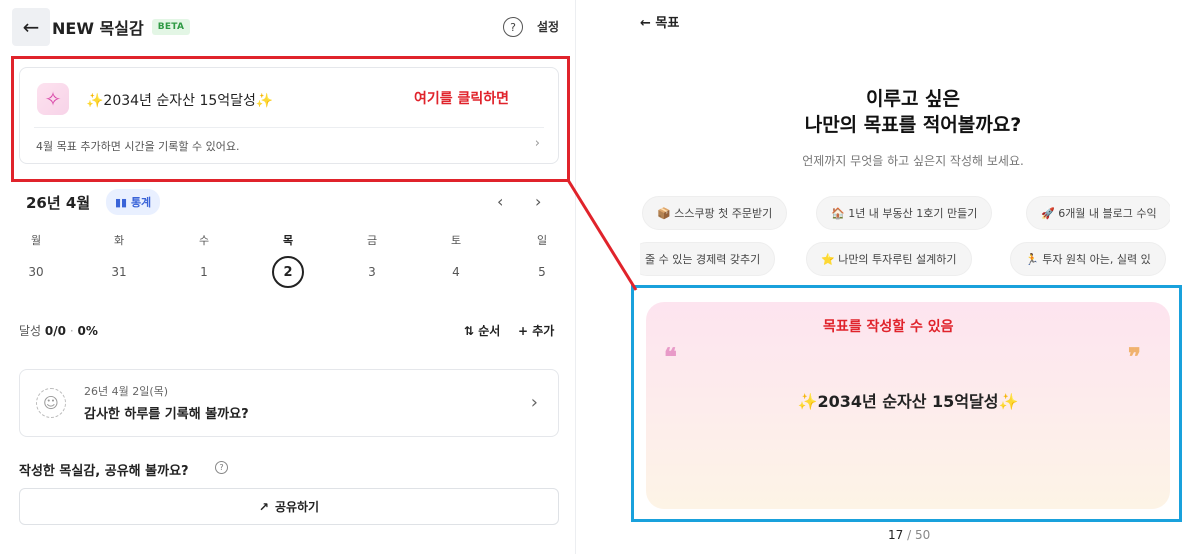  What do you see at coordinates (288, 240) in the screenshot?
I see `weekday-label: 목` at bounding box center [288, 240].